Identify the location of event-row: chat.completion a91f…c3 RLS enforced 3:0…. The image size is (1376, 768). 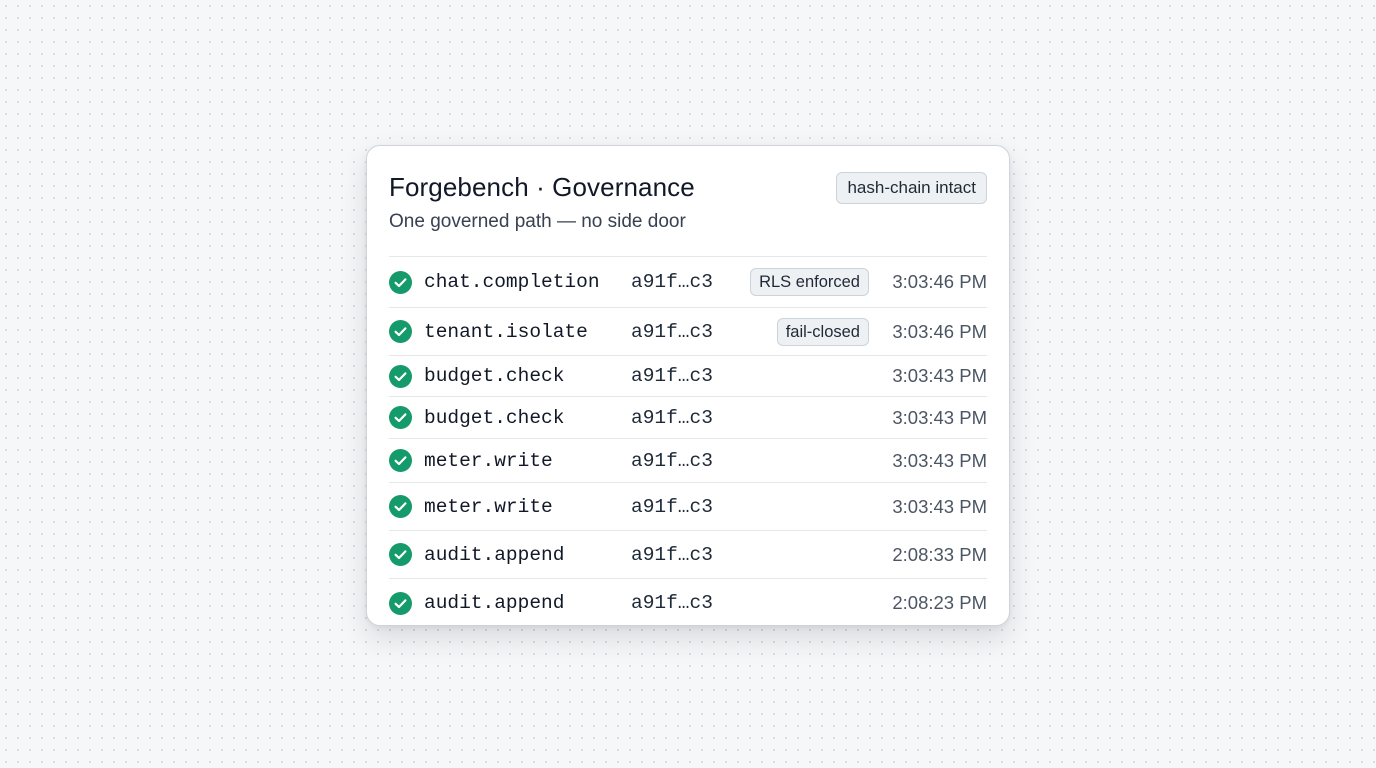
(688, 282).